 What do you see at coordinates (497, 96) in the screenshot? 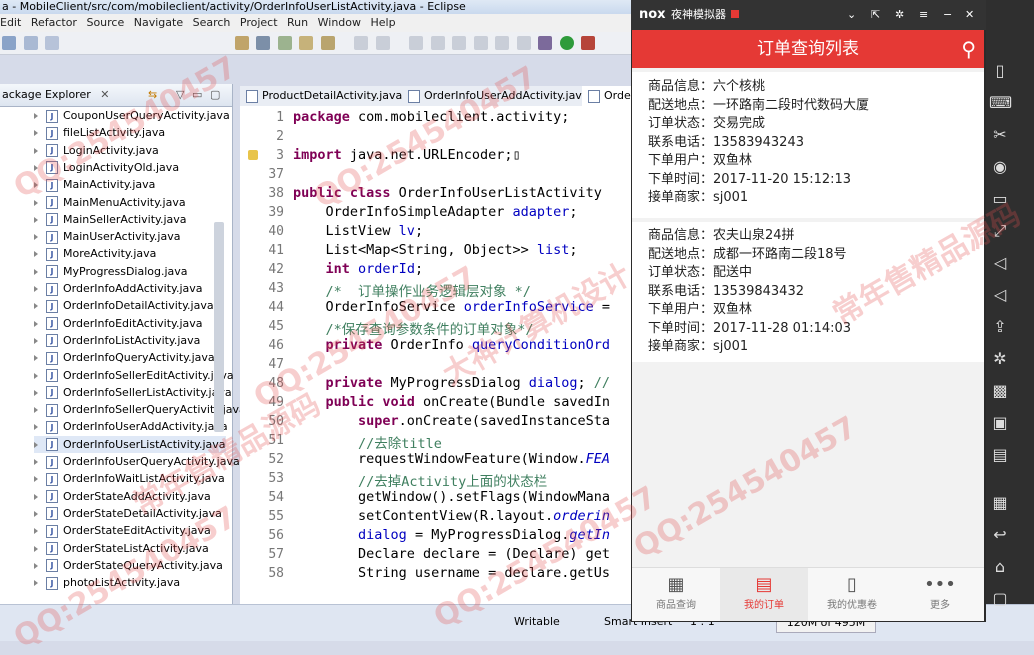
I see `tab-order-info-user-add: OrderInfoUserAddActivity.java` at bounding box center [497, 96].